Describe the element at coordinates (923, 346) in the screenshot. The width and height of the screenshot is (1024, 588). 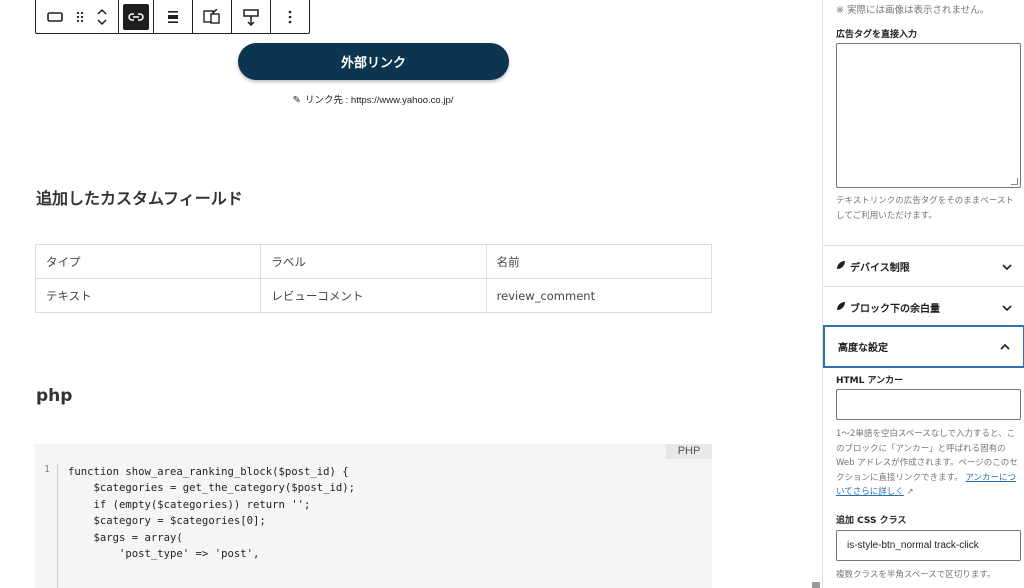
I see `panel-advanced-settings: 高度な設定` at that location.